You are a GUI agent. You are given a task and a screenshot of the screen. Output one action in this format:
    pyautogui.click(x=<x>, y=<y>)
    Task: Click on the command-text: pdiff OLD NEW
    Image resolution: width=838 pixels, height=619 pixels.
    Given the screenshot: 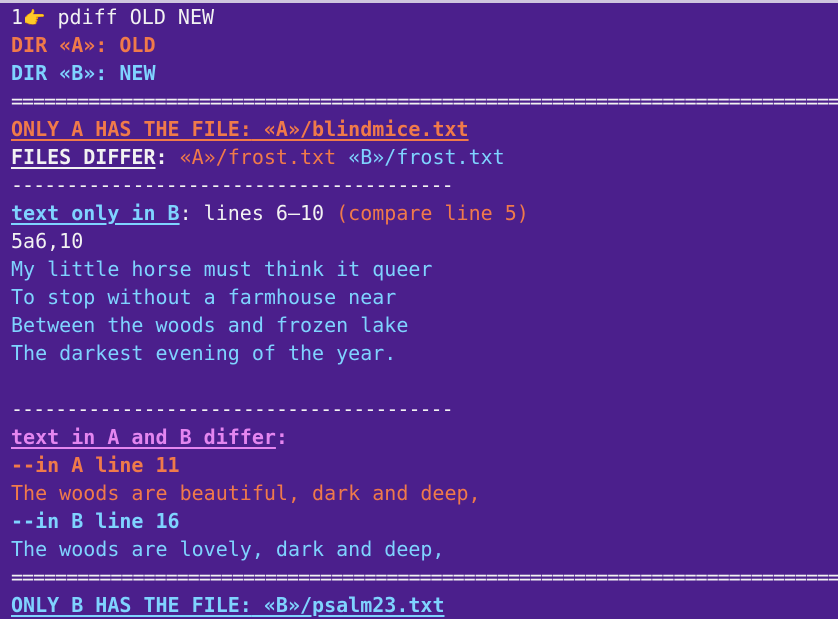 What is the action you would take?
    pyautogui.click(x=130, y=17)
    